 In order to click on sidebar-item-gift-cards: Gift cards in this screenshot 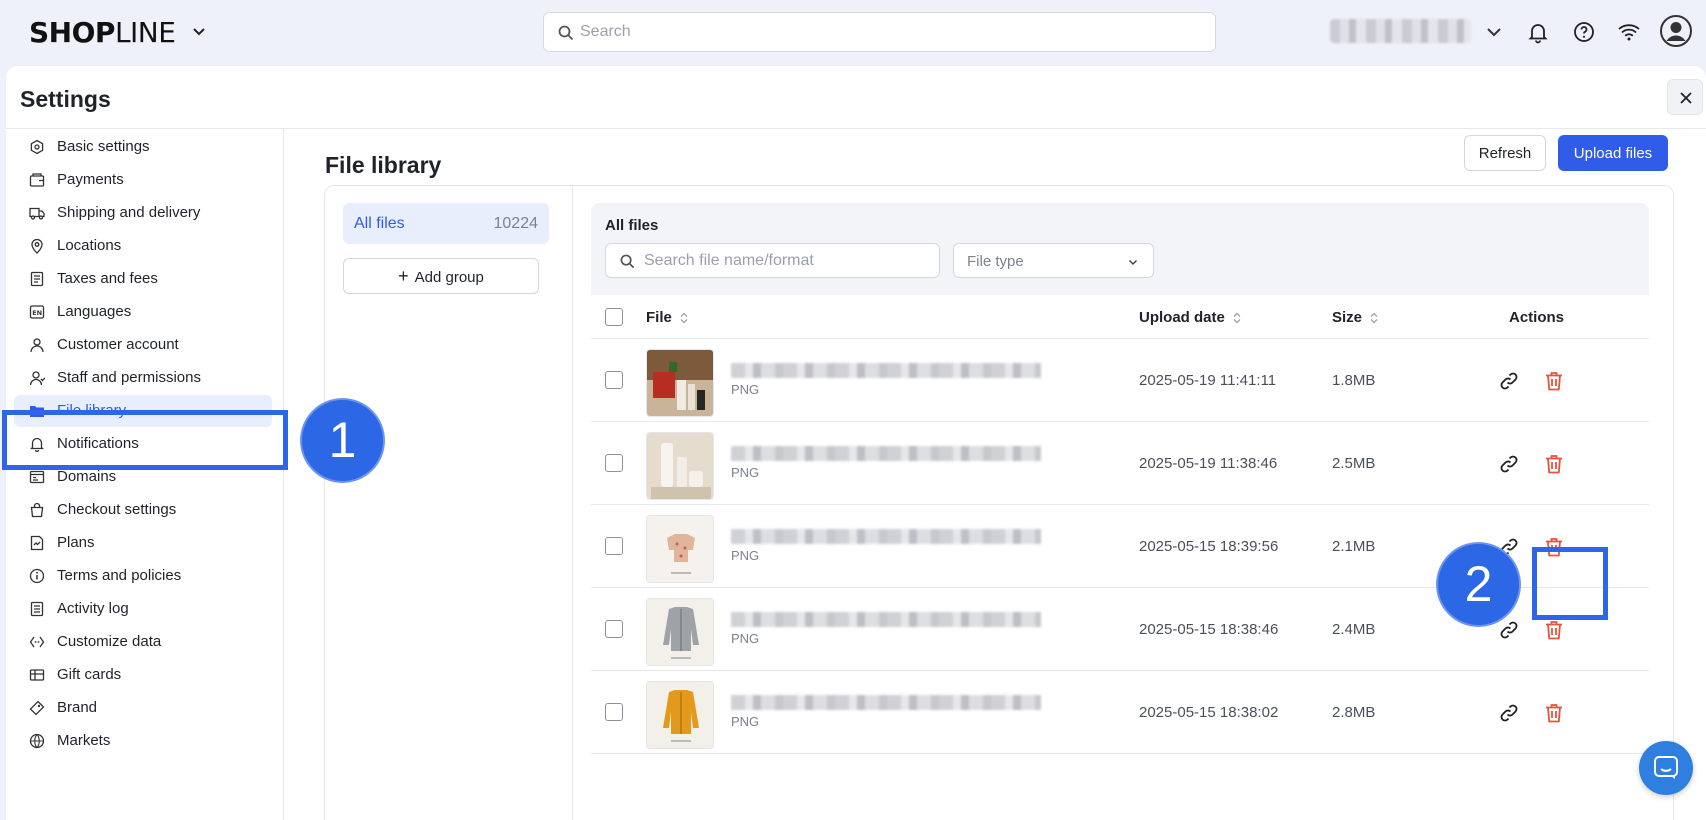, I will do `click(143, 675)`.